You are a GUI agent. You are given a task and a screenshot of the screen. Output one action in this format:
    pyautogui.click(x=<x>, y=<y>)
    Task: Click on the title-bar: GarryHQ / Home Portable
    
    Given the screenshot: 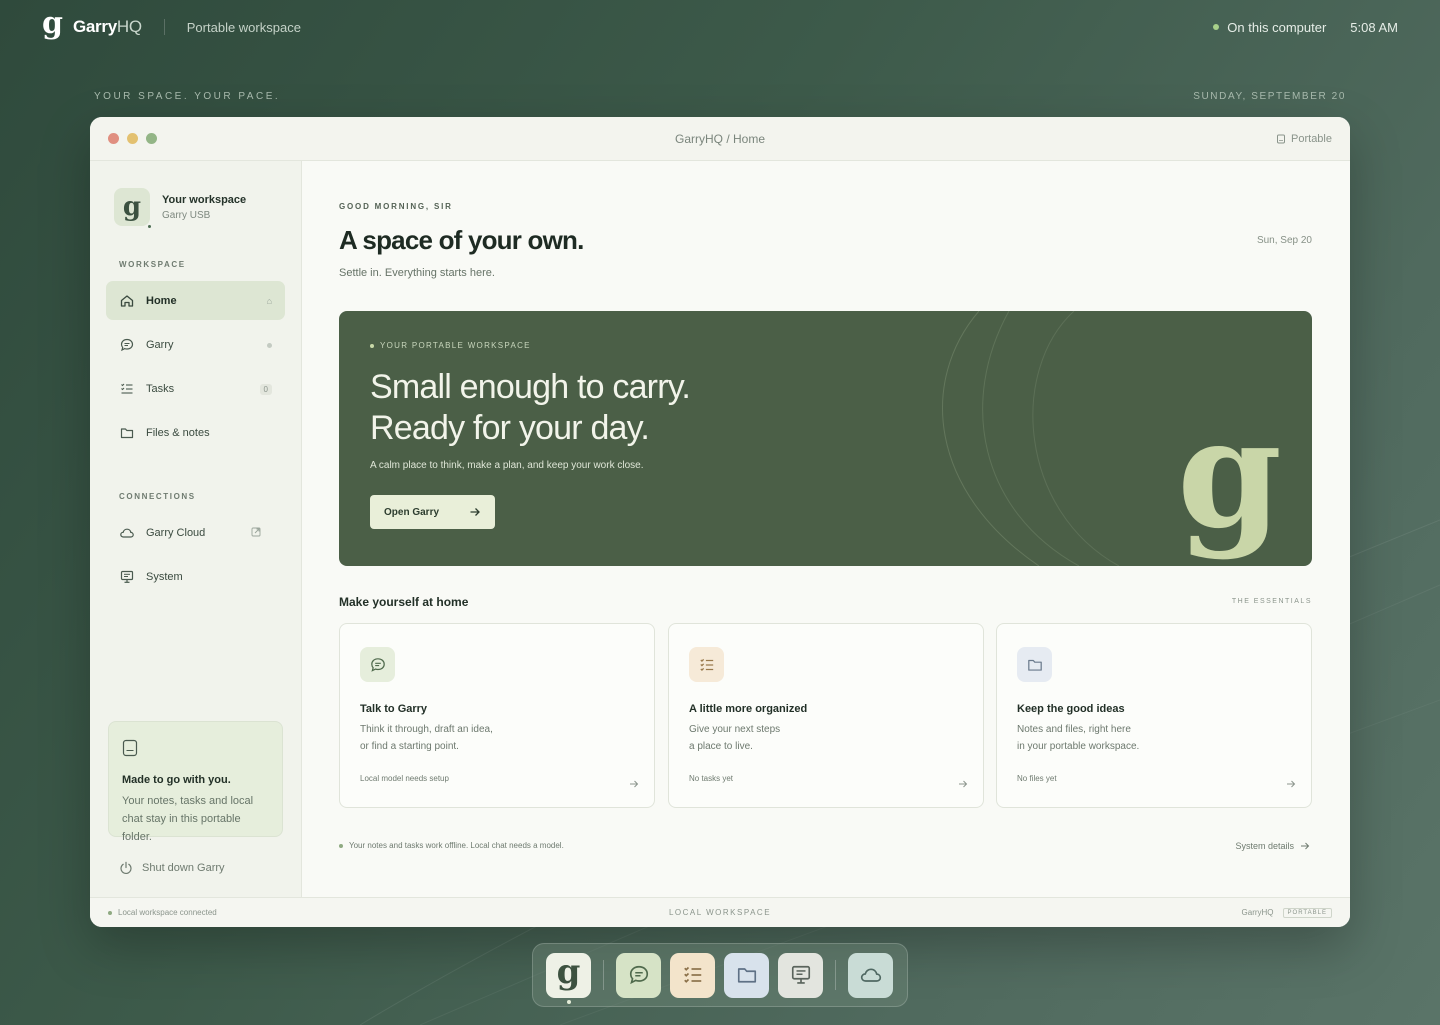 What is the action you would take?
    pyautogui.click(x=720, y=139)
    